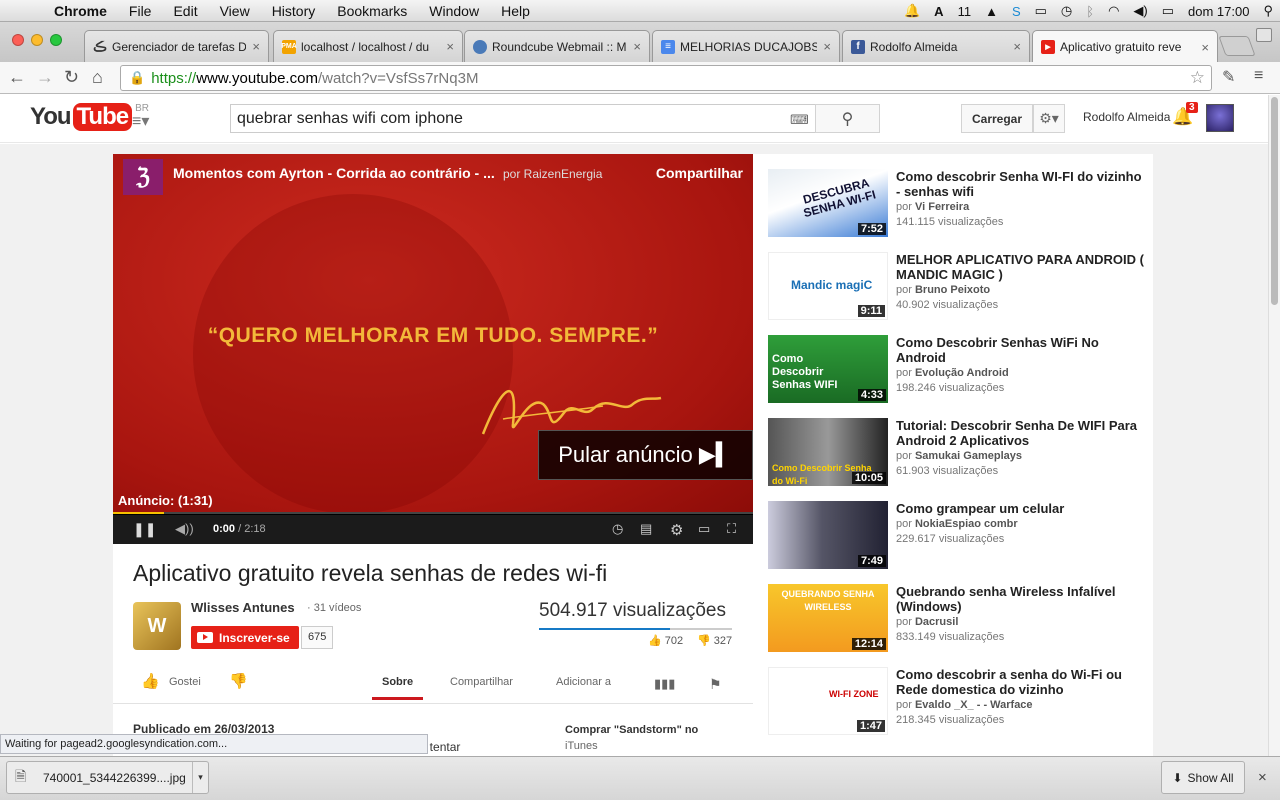 The width and height of the screenshot is (1280, 800). Describe the element at coordinates (398, 688) in the screenshot. I see `tab-about: Sobre` at that location.